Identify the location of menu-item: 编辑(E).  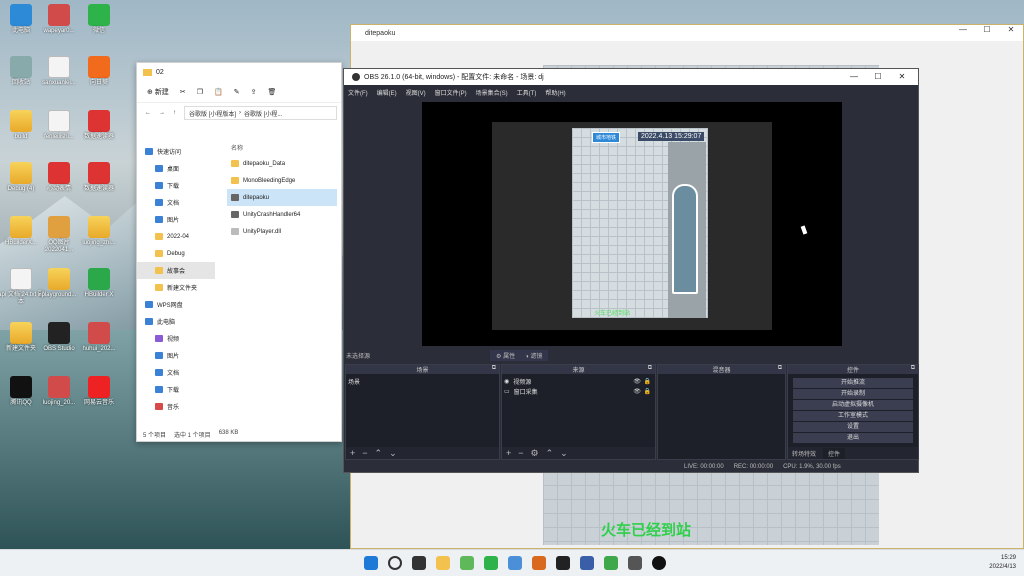
(387, 92).